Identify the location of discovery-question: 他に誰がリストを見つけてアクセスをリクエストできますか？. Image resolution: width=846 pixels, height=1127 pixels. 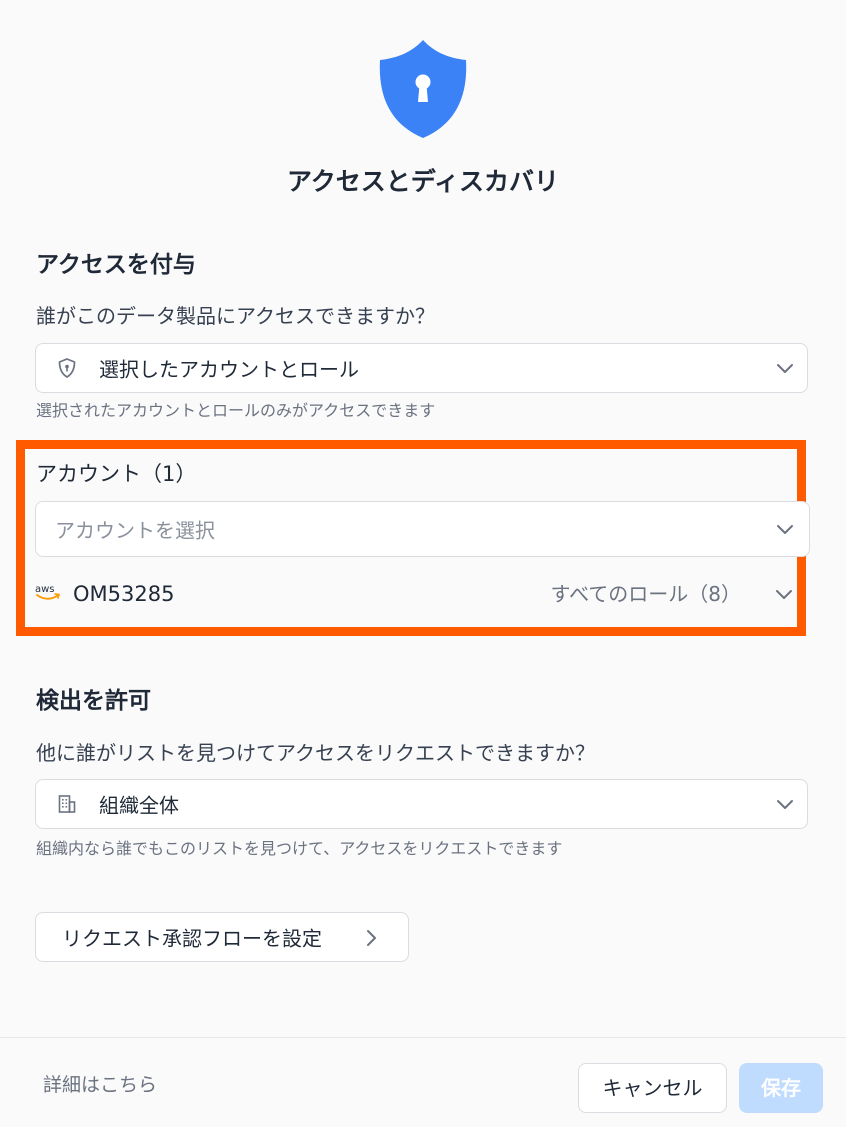
(315, 753).